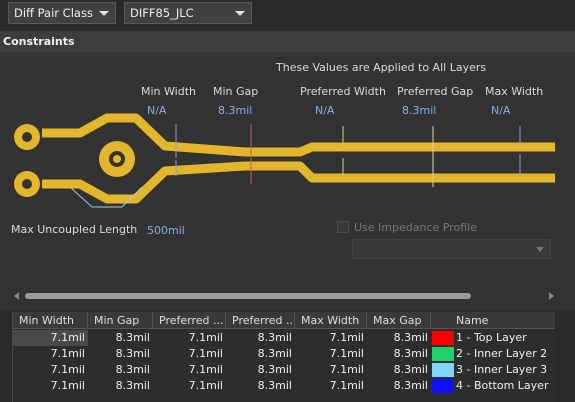  What do you see at coordinates (287, 13) in the screenshot?
I see `toolbar: Diff Pair Class DIFF85_JLC` at bounding box center [287, 13].